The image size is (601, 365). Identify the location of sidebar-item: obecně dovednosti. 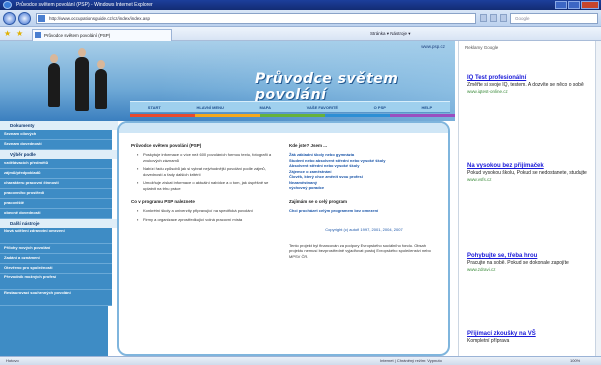
(56, 214).